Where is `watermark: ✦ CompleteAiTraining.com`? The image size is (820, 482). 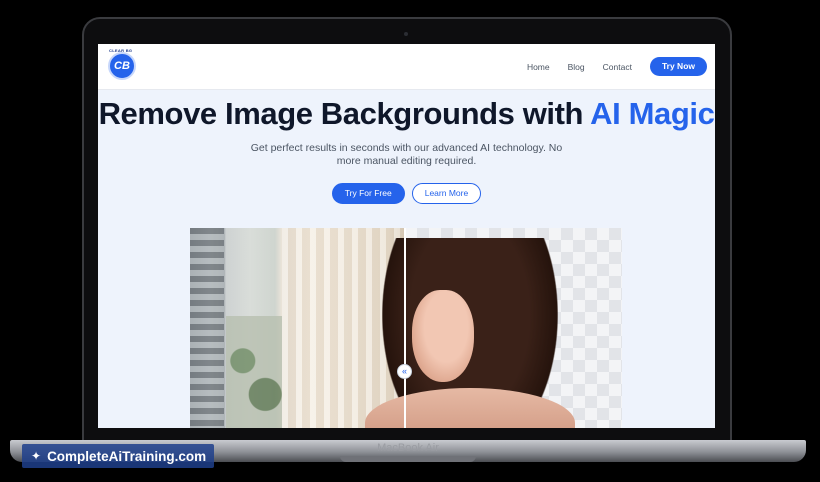
watermark: ✦ CompleteAiTraining.com is located at coordinates (118, 456).